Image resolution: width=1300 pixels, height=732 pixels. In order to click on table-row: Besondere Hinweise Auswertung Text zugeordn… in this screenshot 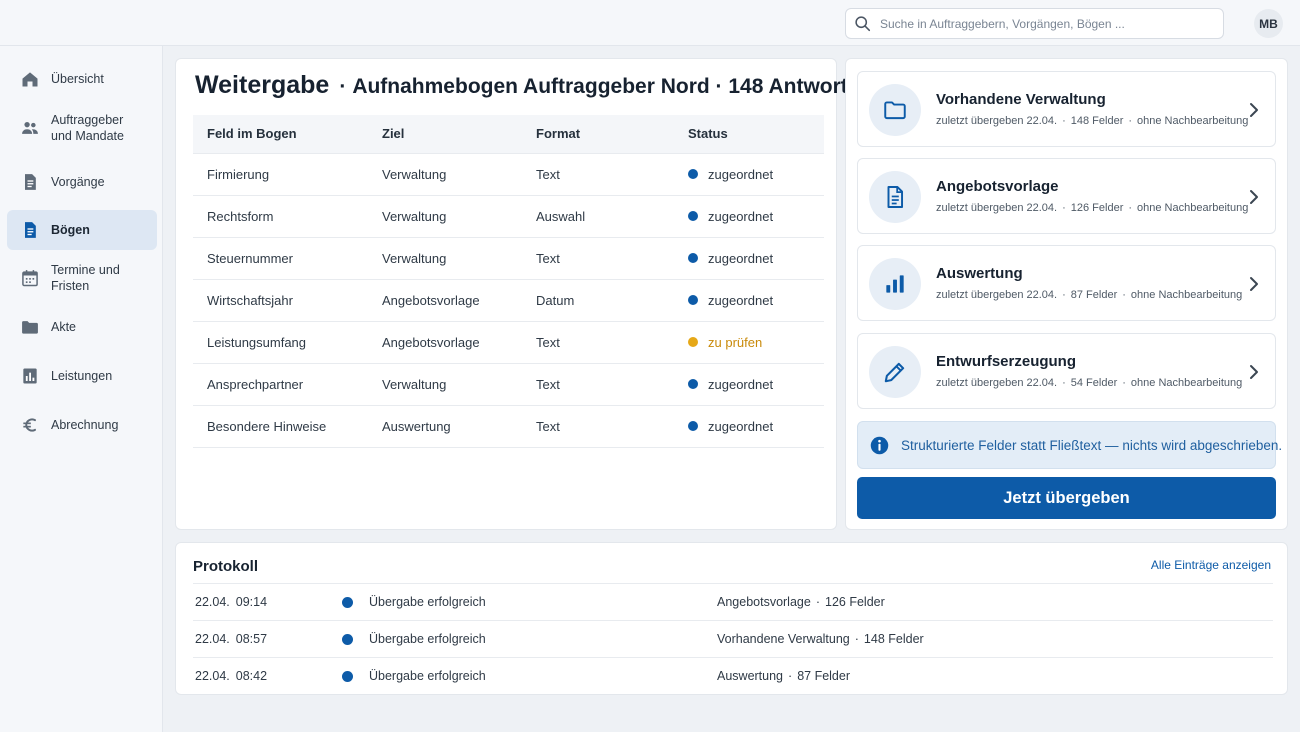, I will do `click(508, 426)`.